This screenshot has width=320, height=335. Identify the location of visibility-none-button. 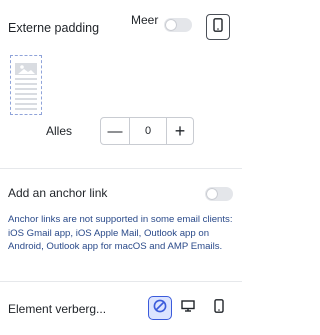
(160, 308).